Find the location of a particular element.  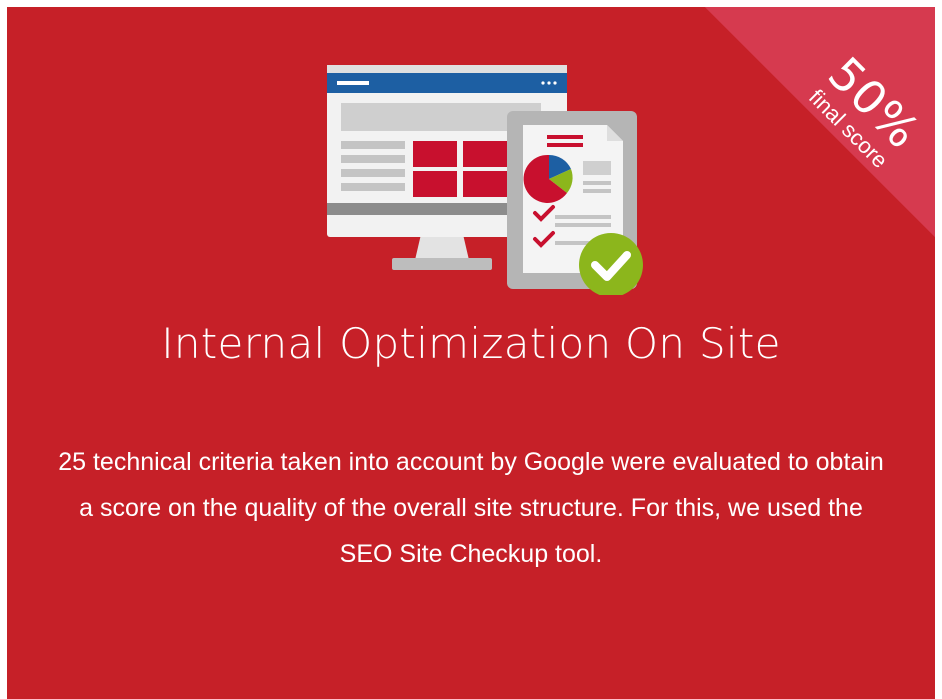

page-title: Internal Optimization On Site is located at coordinates (471, 343).